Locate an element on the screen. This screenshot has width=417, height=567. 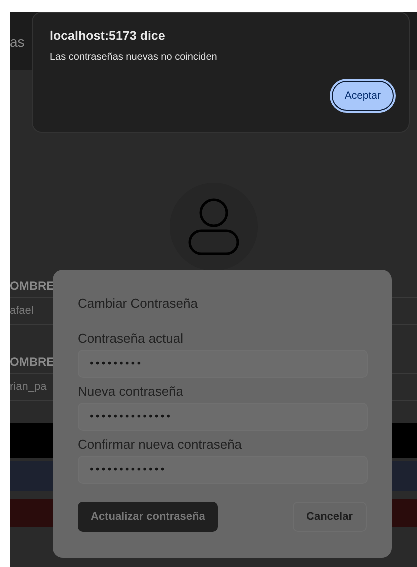
field-label: Confirmar nueva contraseña is located at coordinates (160, 445).